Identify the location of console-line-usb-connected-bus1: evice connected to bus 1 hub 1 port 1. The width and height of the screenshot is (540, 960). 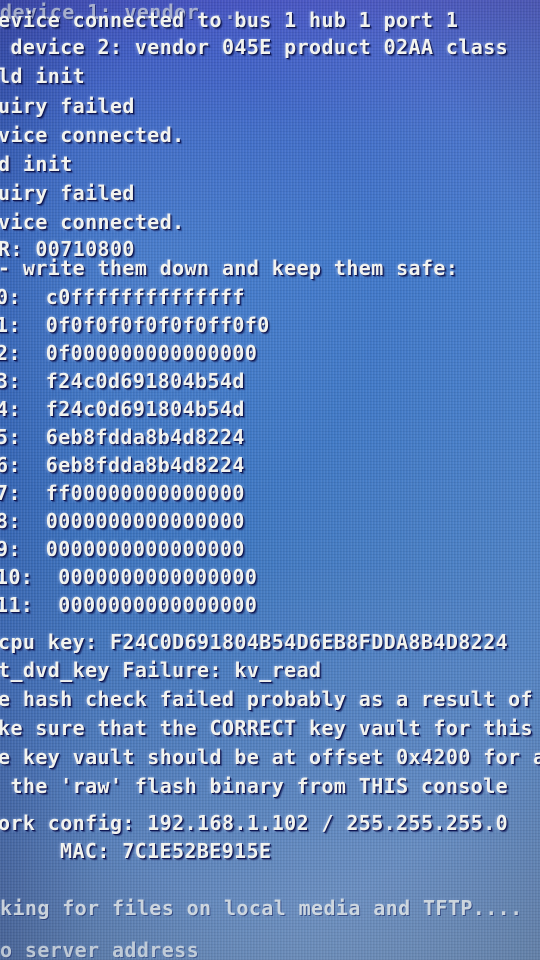
(229, 20).